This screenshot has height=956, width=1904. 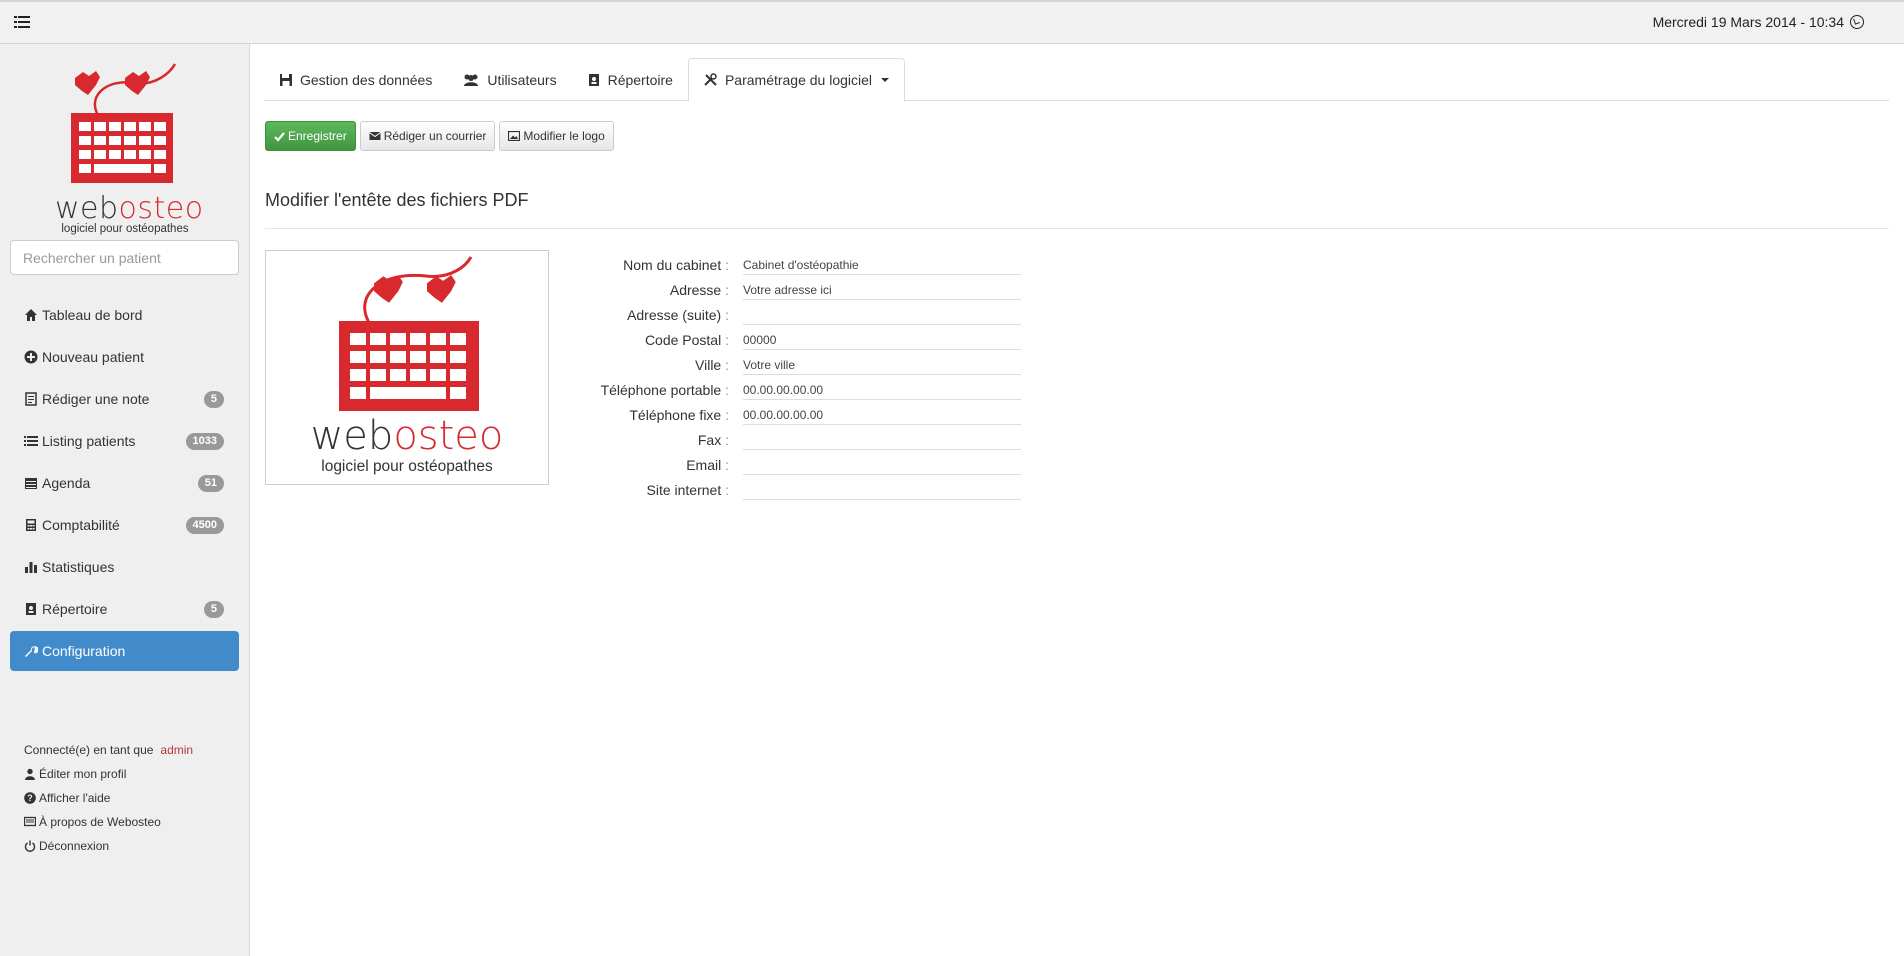 I want to click on tools-icon, so click(x=710, y=79).